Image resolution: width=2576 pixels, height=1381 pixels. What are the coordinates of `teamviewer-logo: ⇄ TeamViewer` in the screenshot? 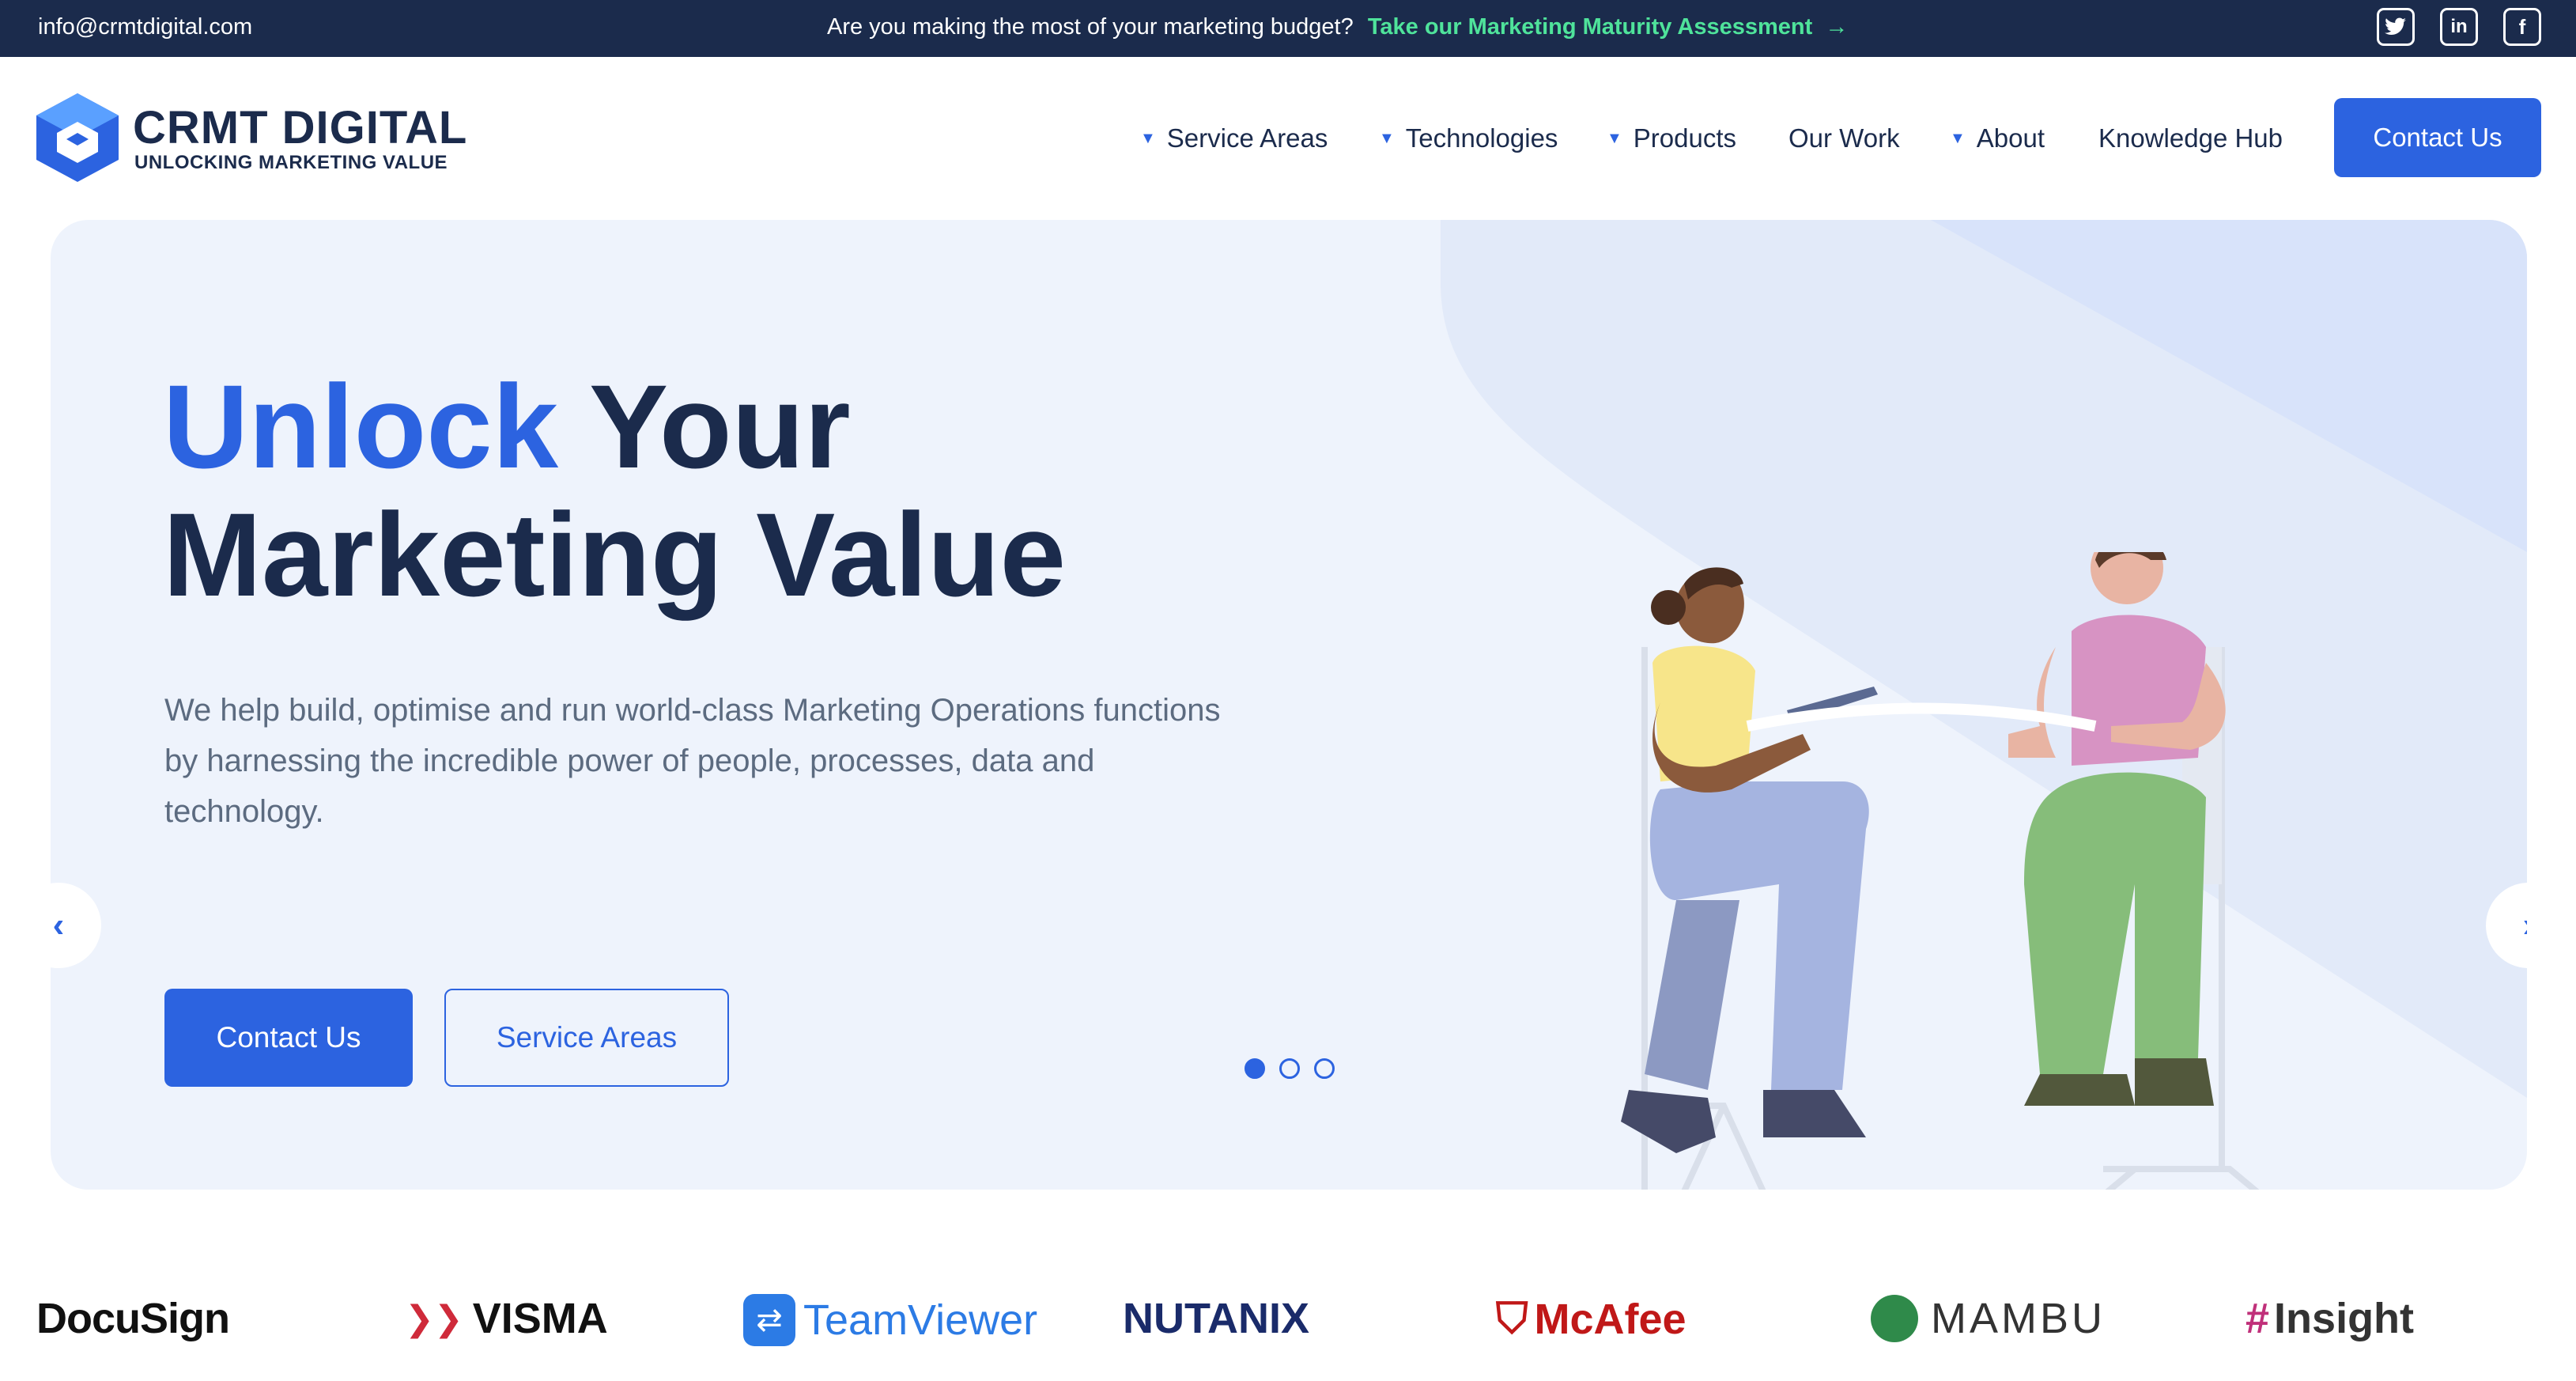 It's located at (890, 1320).